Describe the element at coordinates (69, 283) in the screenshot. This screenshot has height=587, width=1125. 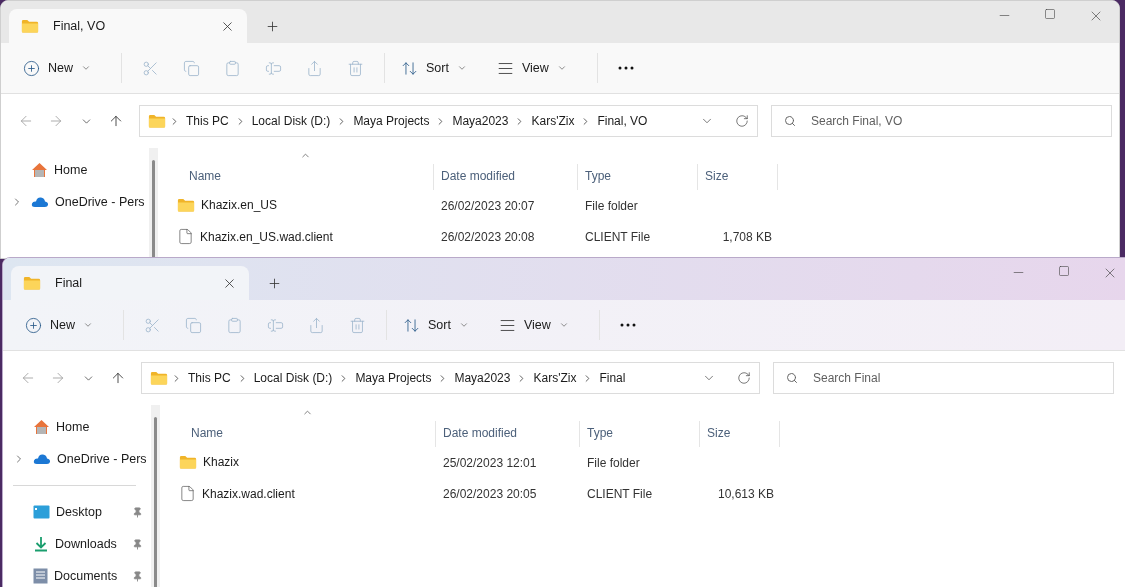
I see `tab-title: Final` at that location.